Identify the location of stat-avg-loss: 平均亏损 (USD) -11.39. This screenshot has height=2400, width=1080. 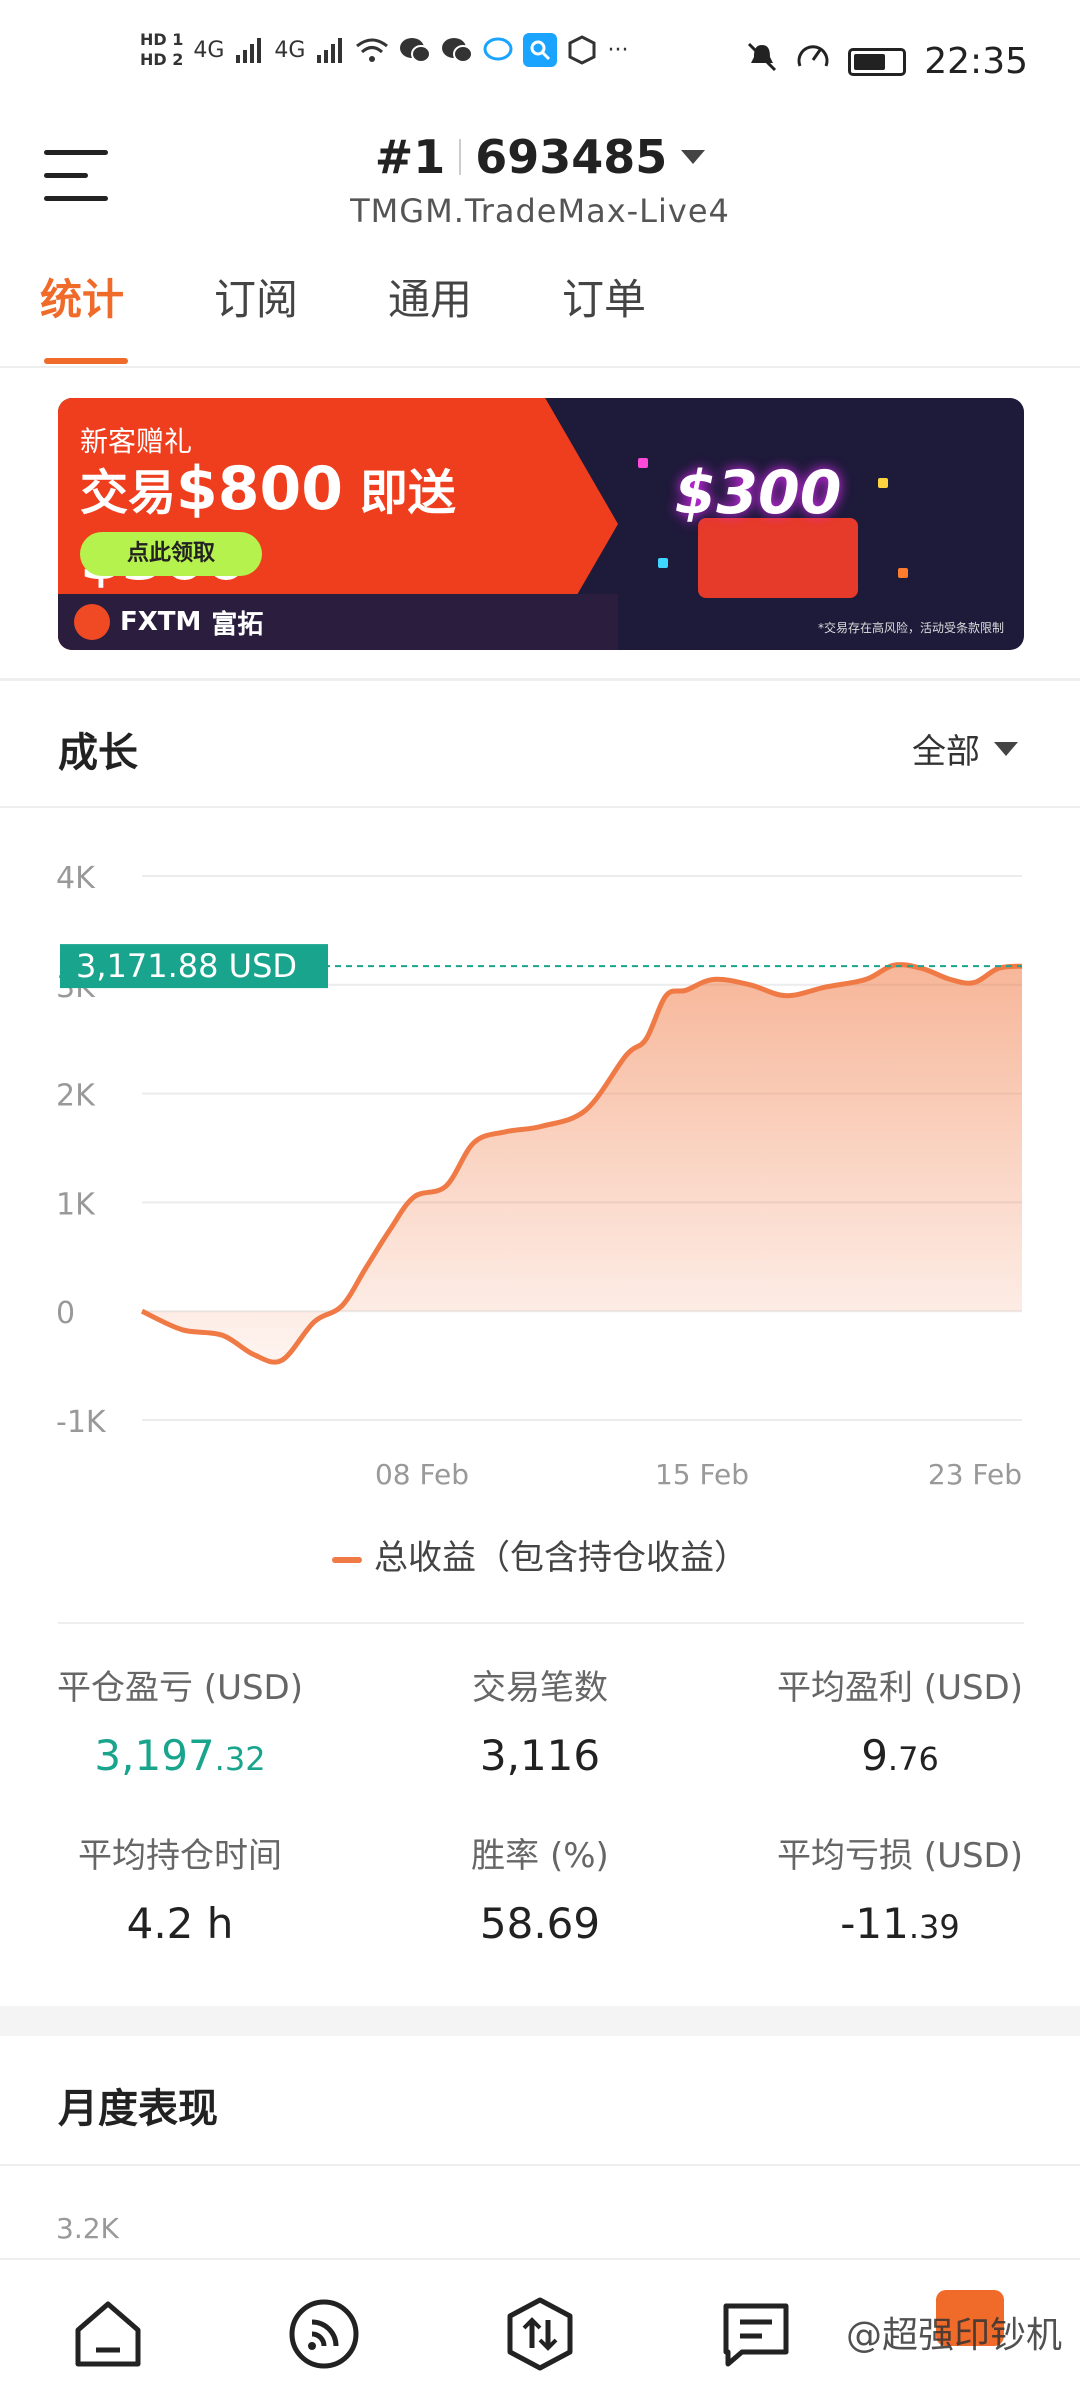
(900, 1888).